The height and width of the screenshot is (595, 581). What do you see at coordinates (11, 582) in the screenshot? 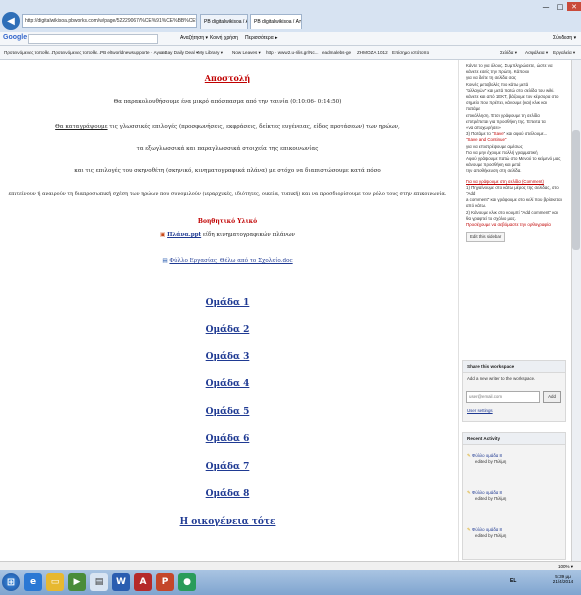
I see `start-button: ⊞` at bounding box center [11, 582].